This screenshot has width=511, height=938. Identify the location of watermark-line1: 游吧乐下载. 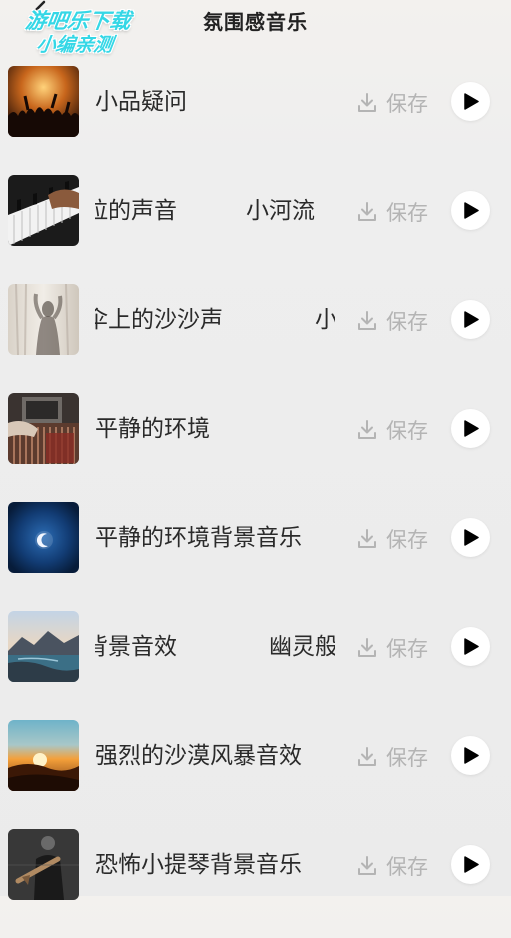
(78, 21).